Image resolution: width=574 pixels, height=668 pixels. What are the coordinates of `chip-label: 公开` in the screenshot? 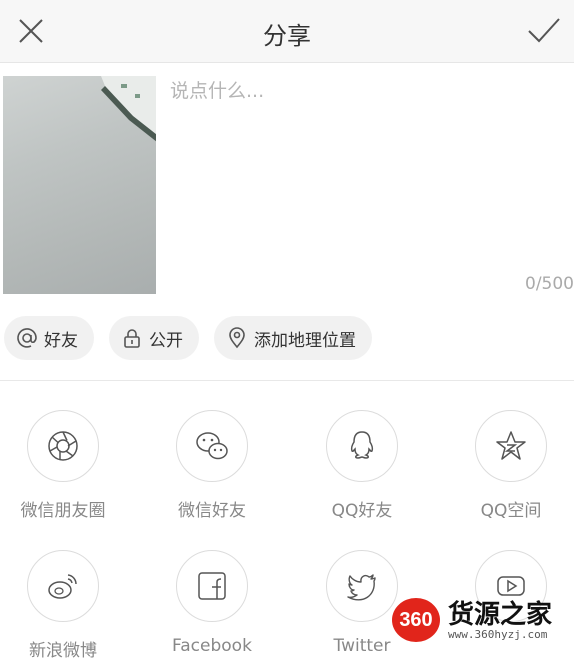 It's located at (166, 340).